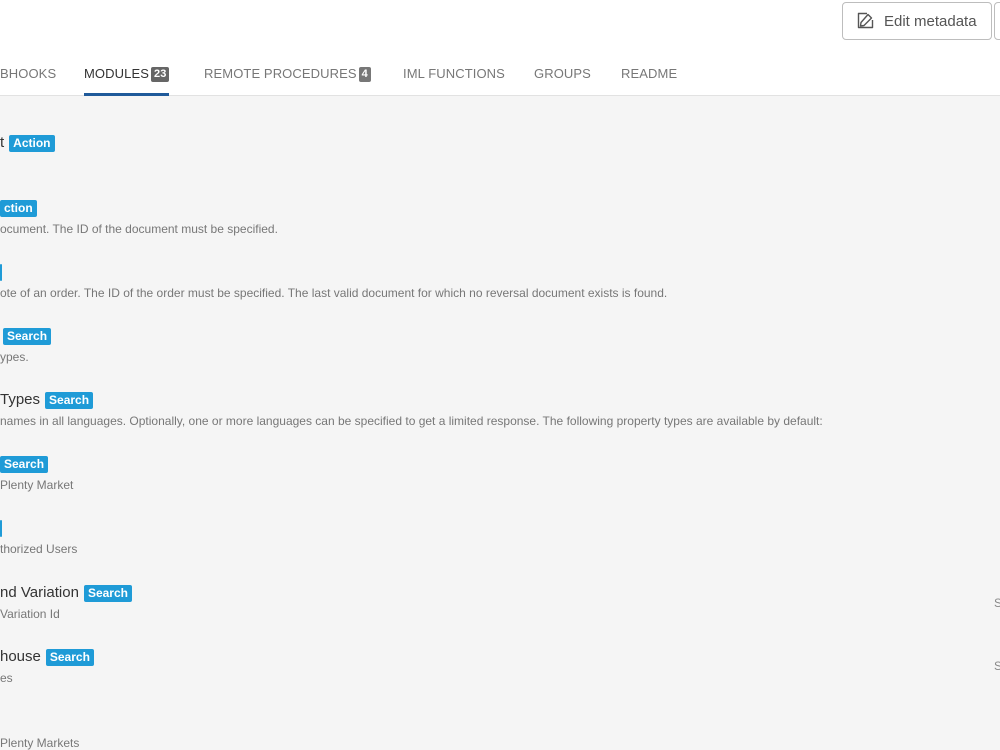  I want to click on tab-webhooks: BHOOKS, so click(28, 79).